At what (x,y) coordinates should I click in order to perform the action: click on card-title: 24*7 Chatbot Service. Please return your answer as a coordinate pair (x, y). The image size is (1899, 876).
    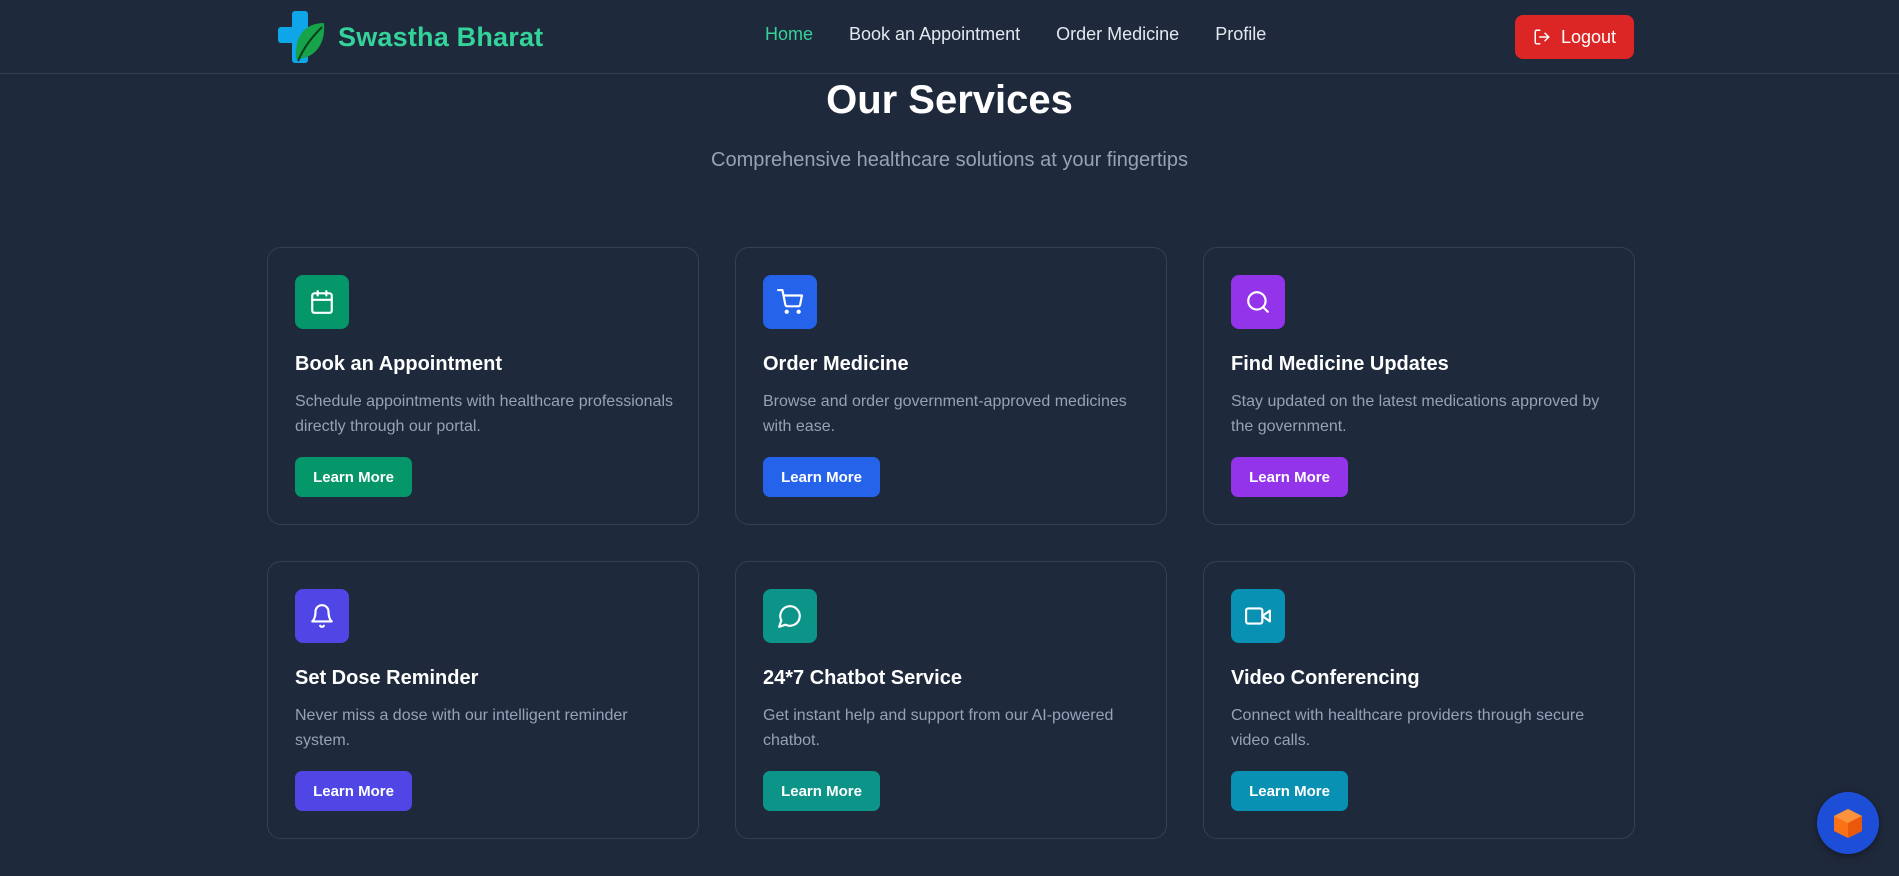
    Looking at the image, I should click on (862, 678).